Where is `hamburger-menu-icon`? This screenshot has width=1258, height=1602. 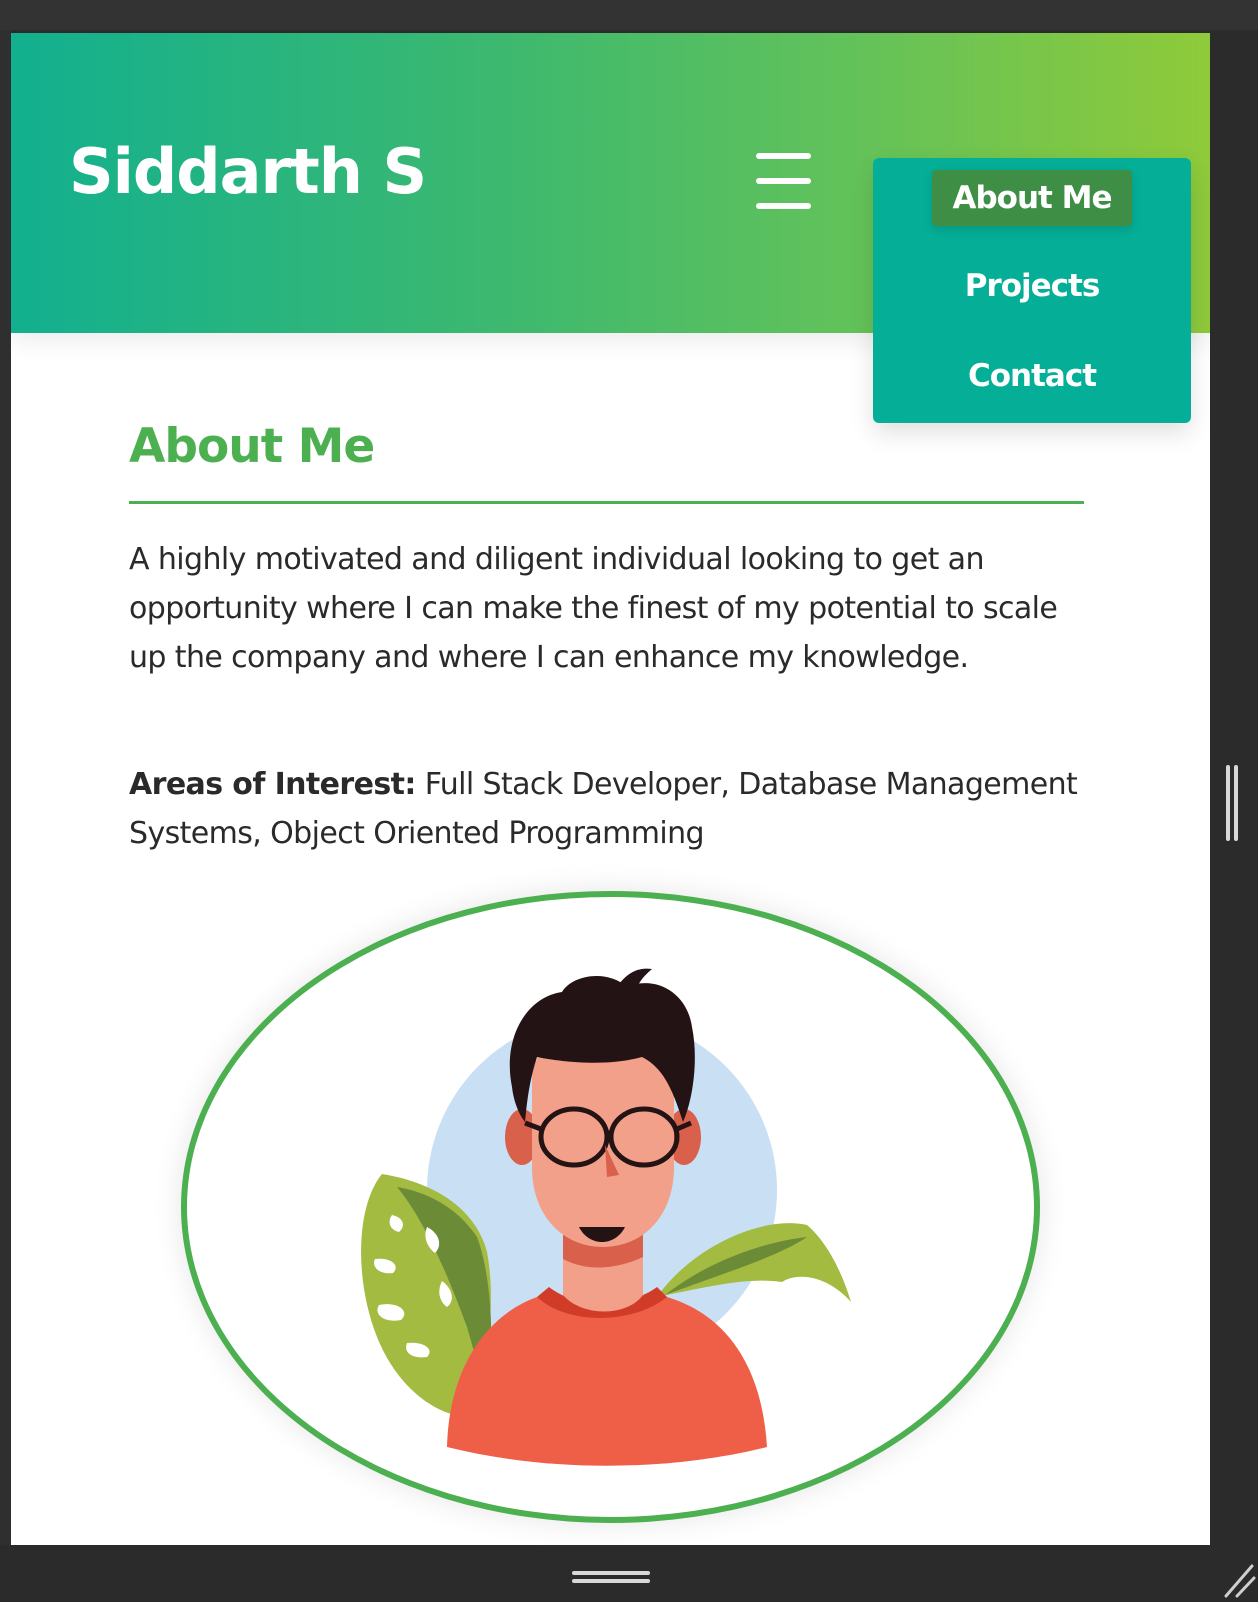 hamburger-menu-icon is located at coordinates (783, 182).